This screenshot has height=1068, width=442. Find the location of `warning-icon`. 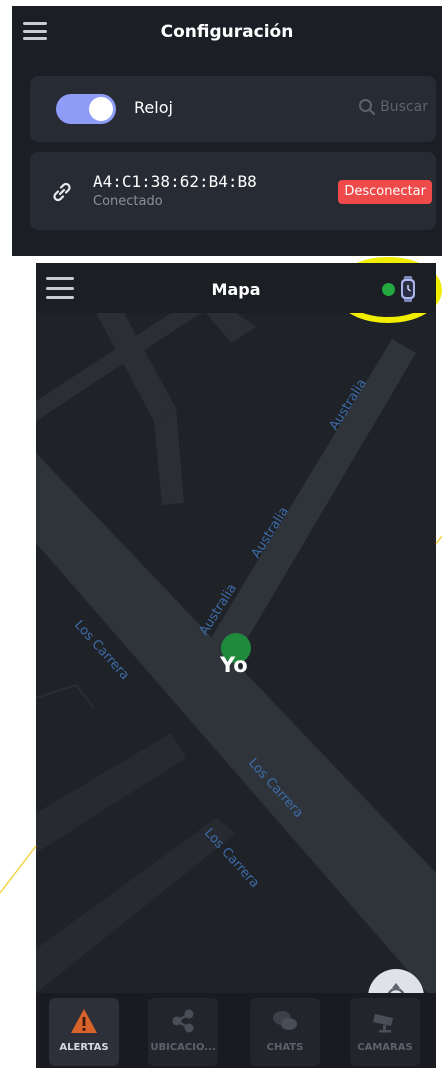

warning-icon is located at coordinates (84, 1021).